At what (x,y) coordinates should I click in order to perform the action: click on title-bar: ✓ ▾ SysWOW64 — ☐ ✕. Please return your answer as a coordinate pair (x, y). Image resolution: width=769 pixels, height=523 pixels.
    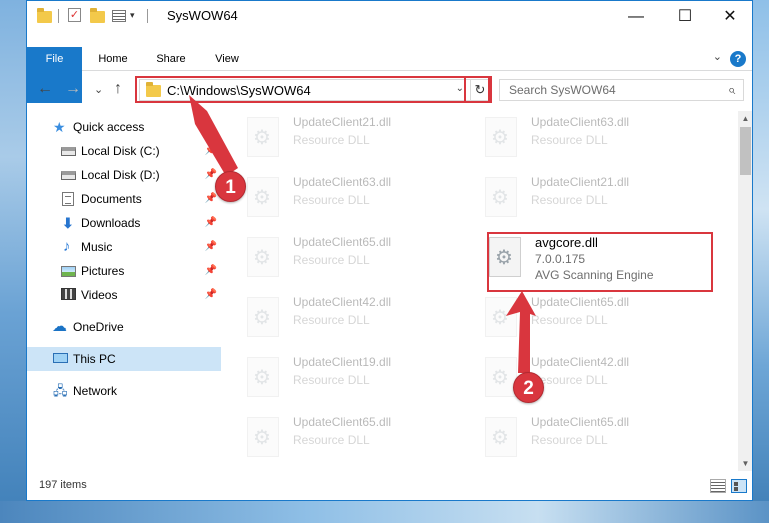
    Looking at the image, I should click on (389, 16).